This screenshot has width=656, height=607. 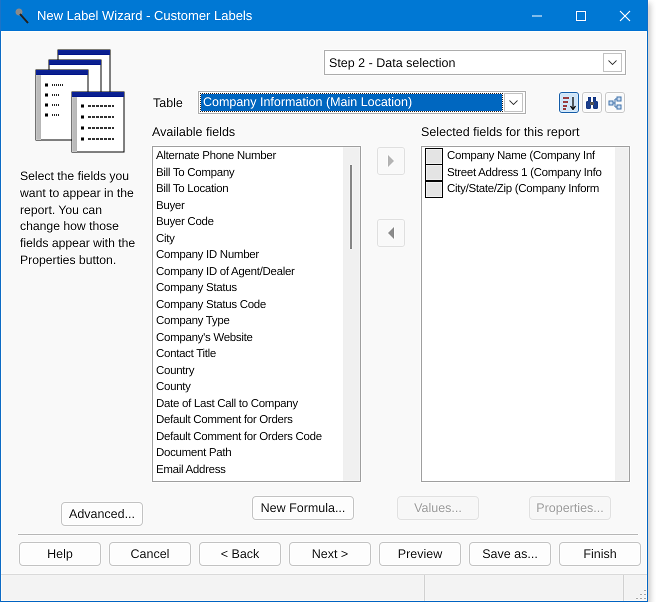 I want to click on move-button, so click(x=391, y=233).